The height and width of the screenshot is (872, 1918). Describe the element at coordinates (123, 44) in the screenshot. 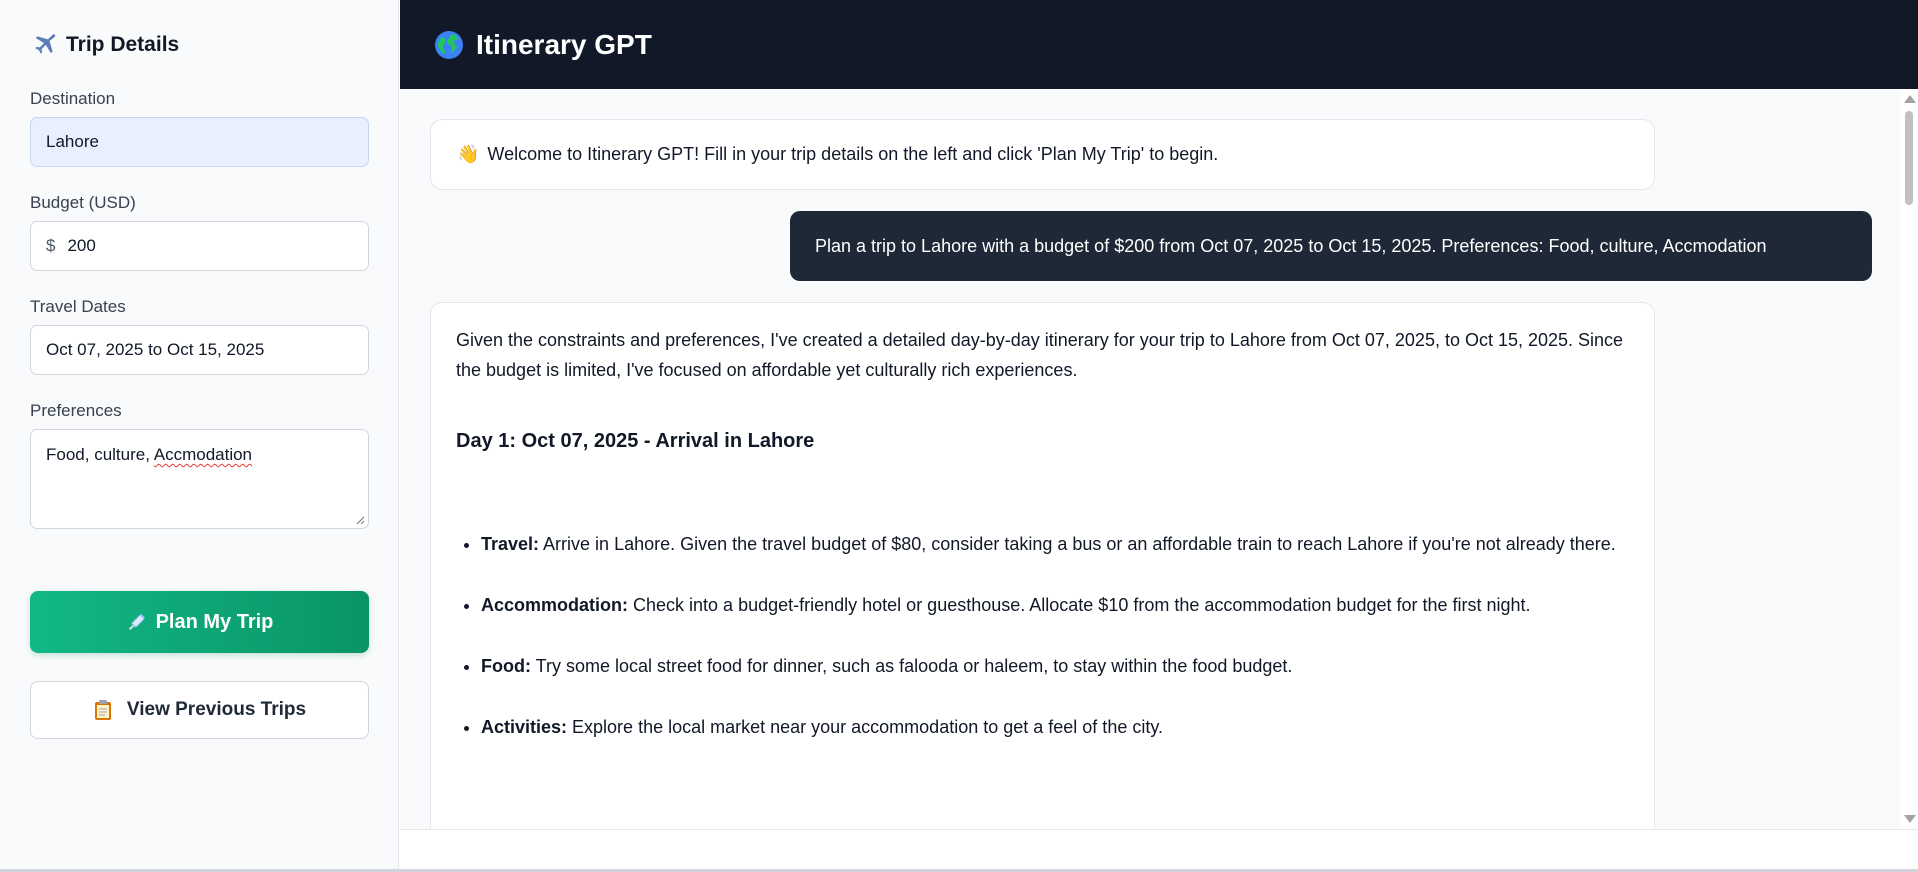

I see `sidebar-title-text: Trip Details` at that location.